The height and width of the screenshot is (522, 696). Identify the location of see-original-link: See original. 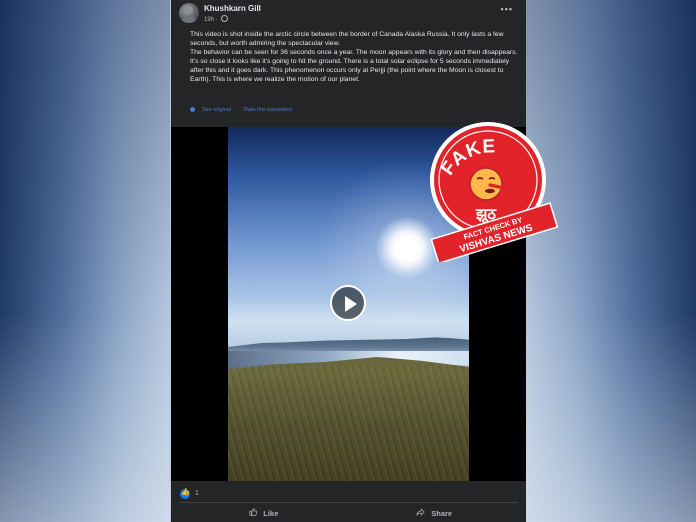
(216, 110).